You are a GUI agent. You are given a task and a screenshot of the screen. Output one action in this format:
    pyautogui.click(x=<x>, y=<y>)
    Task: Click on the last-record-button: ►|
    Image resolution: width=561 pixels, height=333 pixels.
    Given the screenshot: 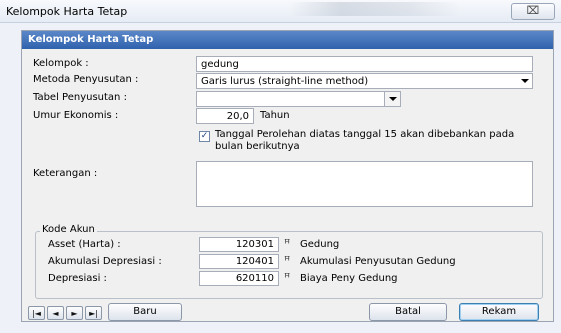 What is the action you would take?
    pyautogui.click(x=93, y=313)
    